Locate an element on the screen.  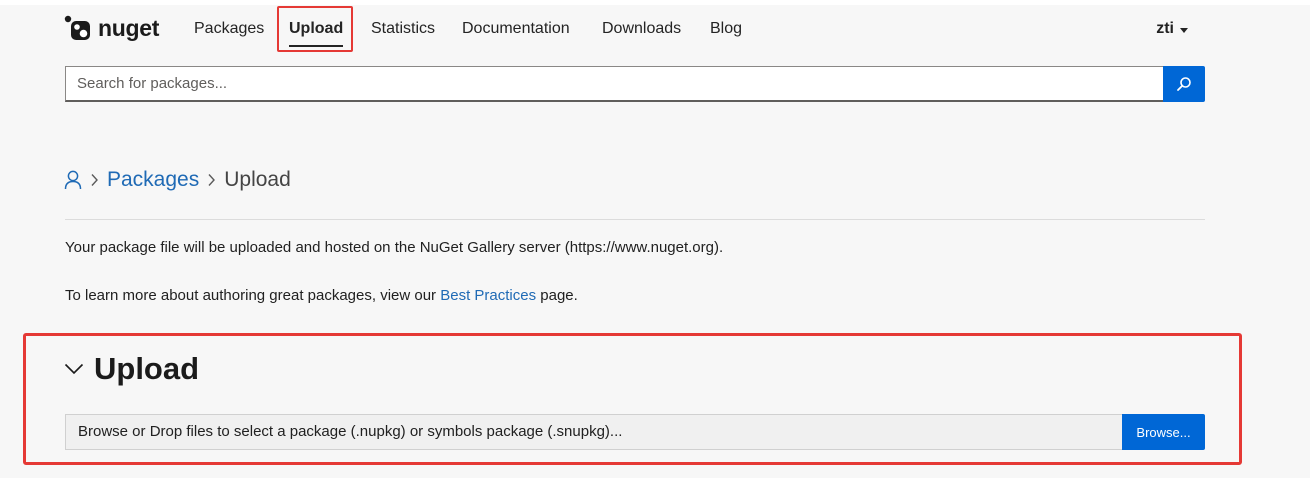
upload-section-title: Upload is located at coordinates (147, 368).